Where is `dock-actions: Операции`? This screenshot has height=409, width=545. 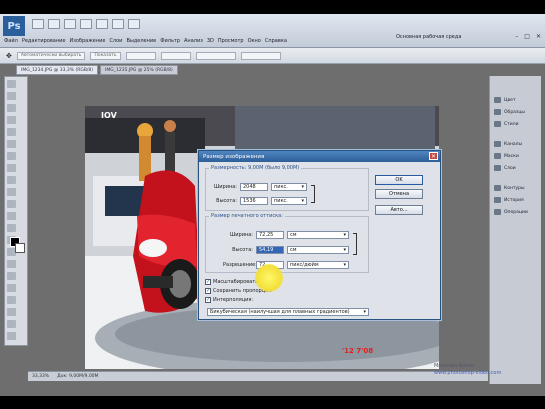 dock-actions: Операции is located at coordinates (515, 212).